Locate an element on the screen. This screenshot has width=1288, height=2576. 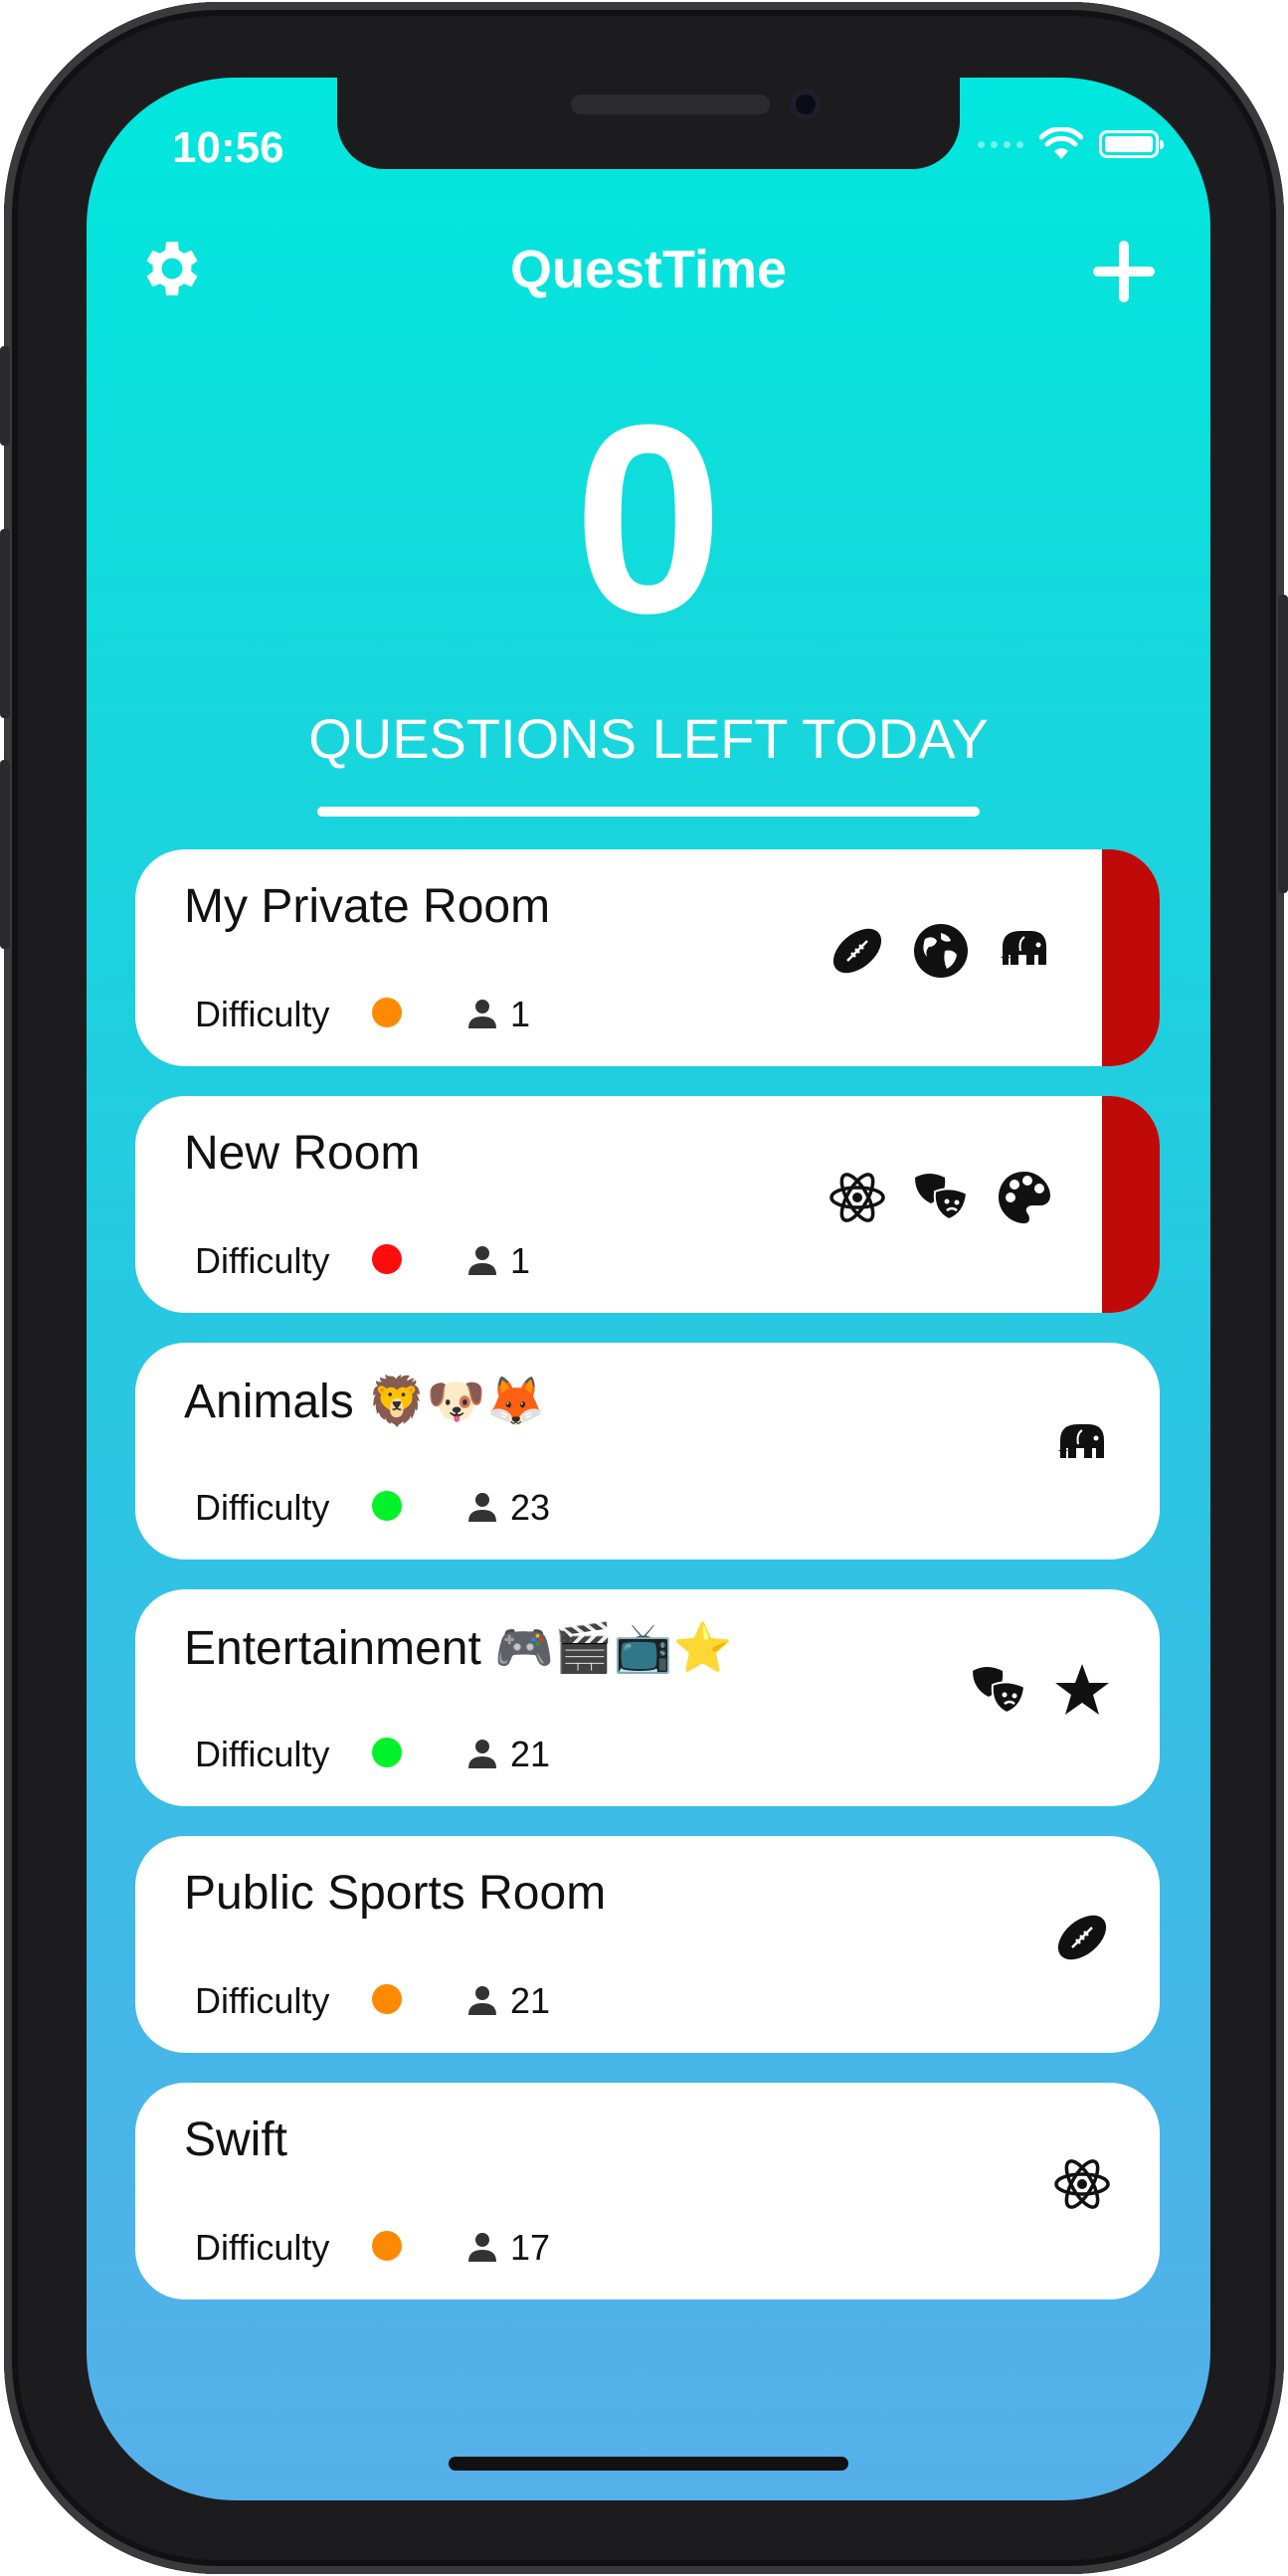
home-indicator is located at coordinates (648, 2464).